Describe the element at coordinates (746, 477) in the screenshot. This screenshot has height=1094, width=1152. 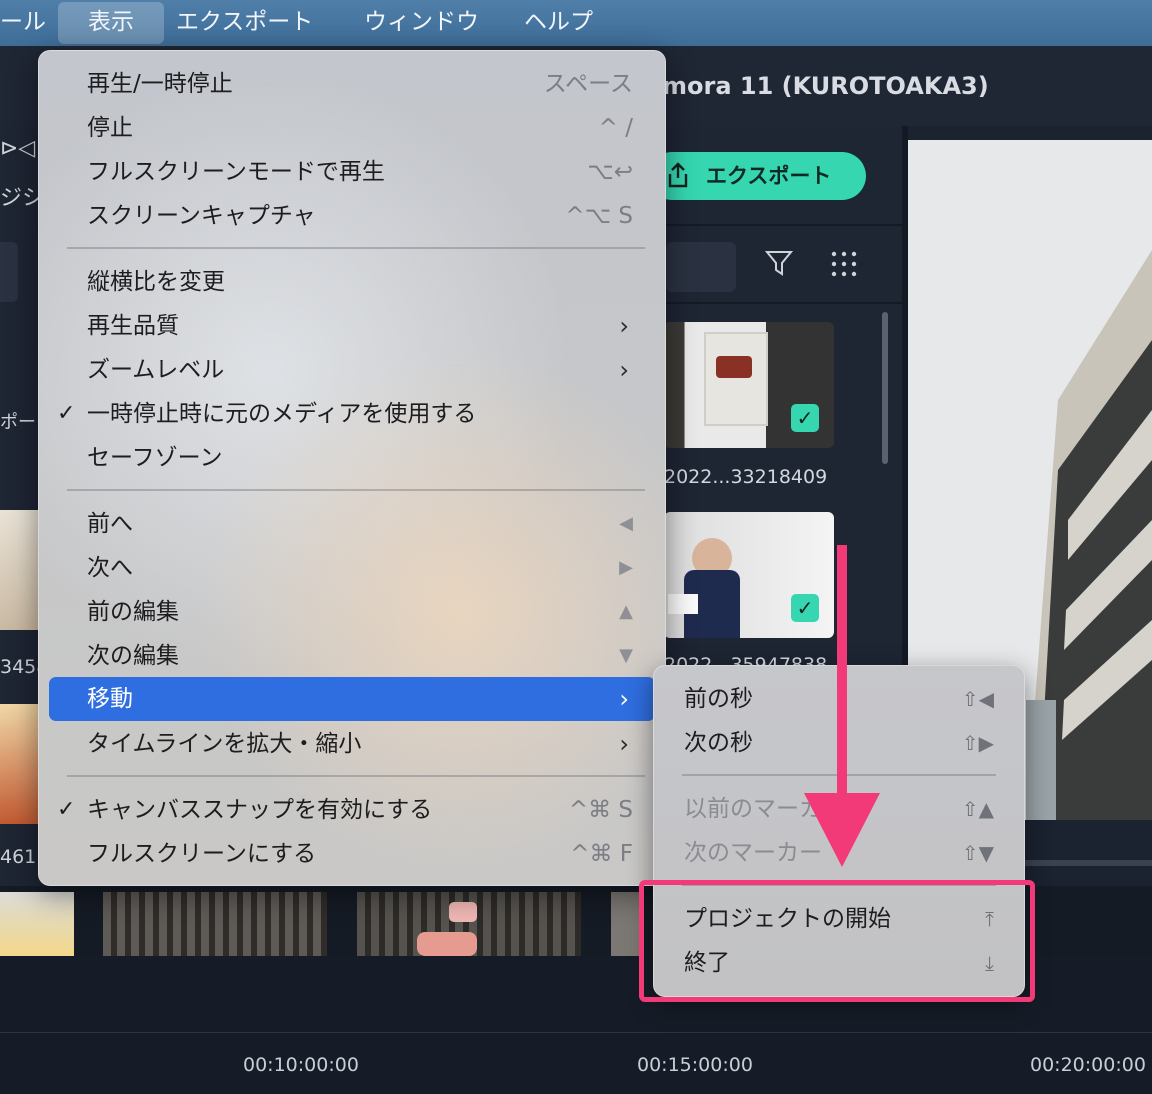
I see `media-filename-1: 2022...33218409` at that location.